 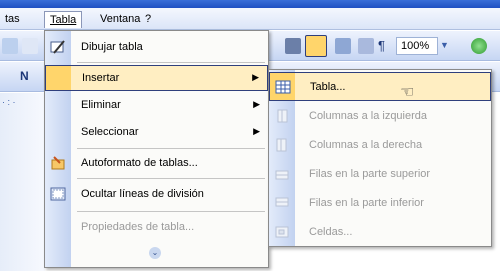 What do you see at coordinates (101, 105) in the screenshot?
I see `menu-item-label: Eliminar` at bounding box center [101, 105].